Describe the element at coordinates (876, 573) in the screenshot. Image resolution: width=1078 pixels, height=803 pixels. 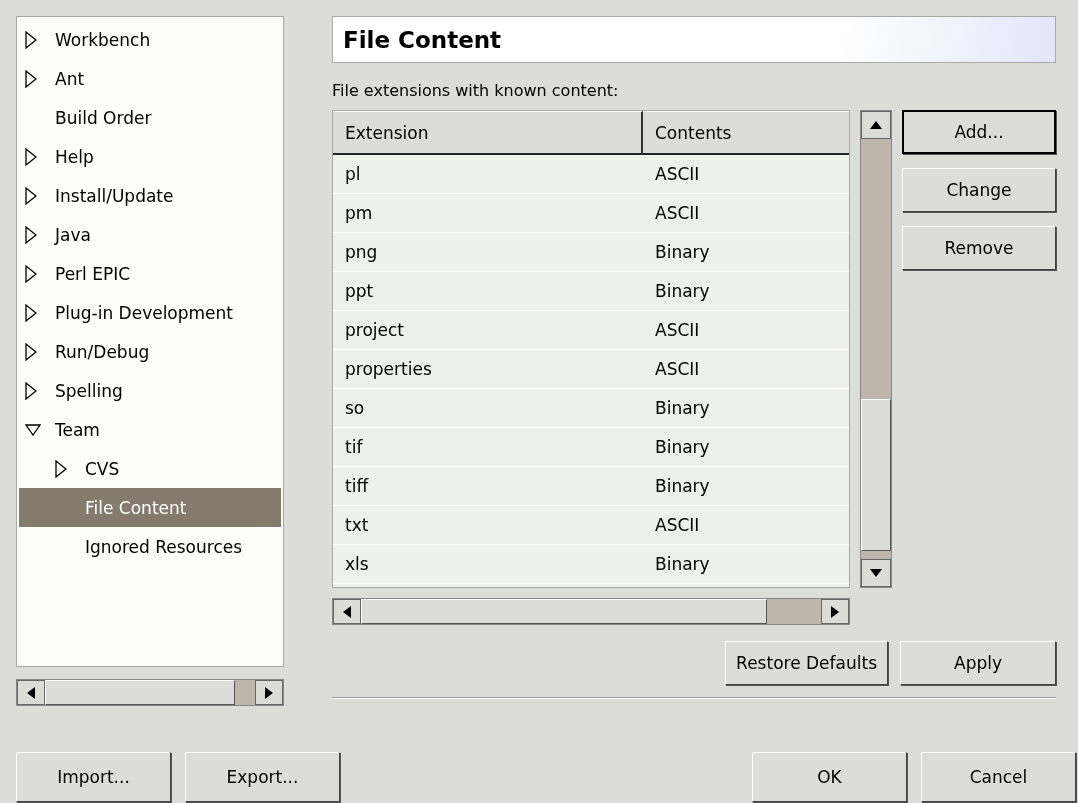
I see `scroll-down-icon` at that location.